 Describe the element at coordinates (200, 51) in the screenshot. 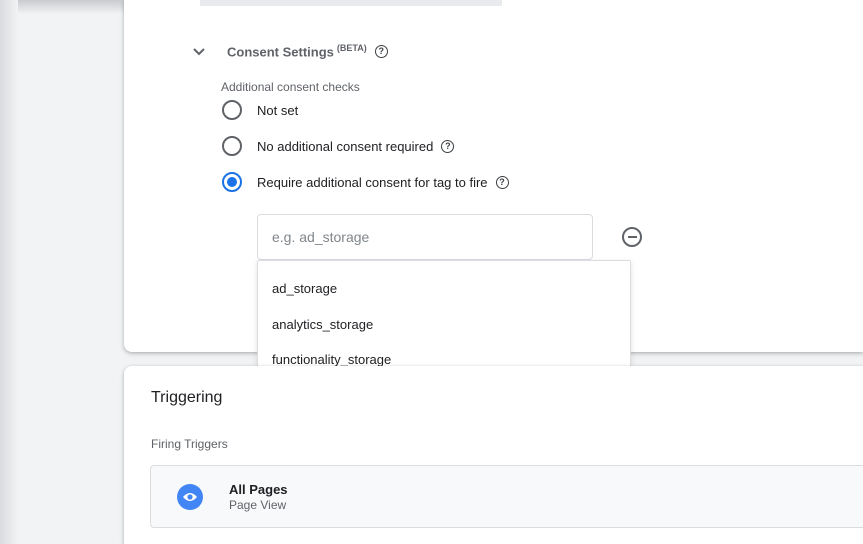

I see `chevron-down-icon` at that location.